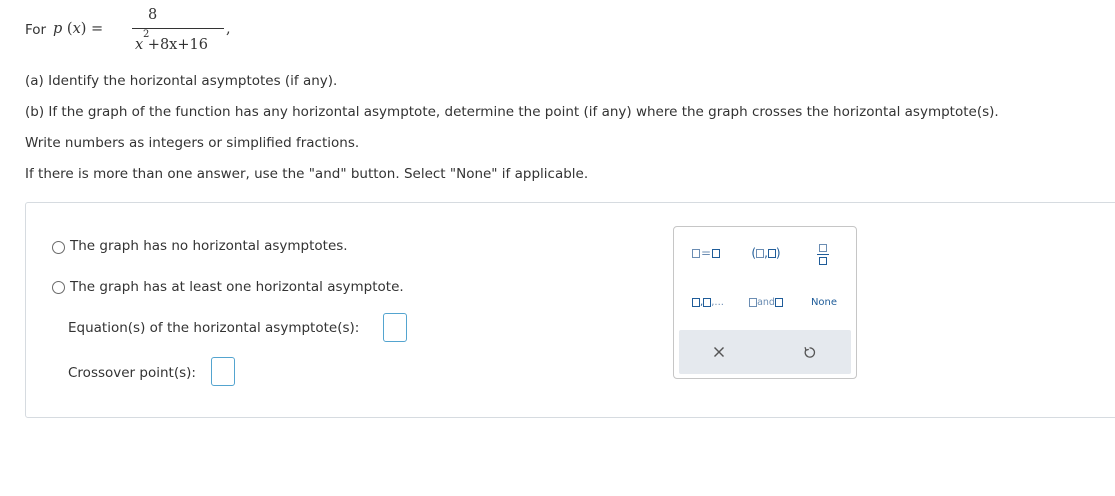  I want to click on option-no-asymptotes-label: The graph has no horizontal asymptotes., so click(209, 246).